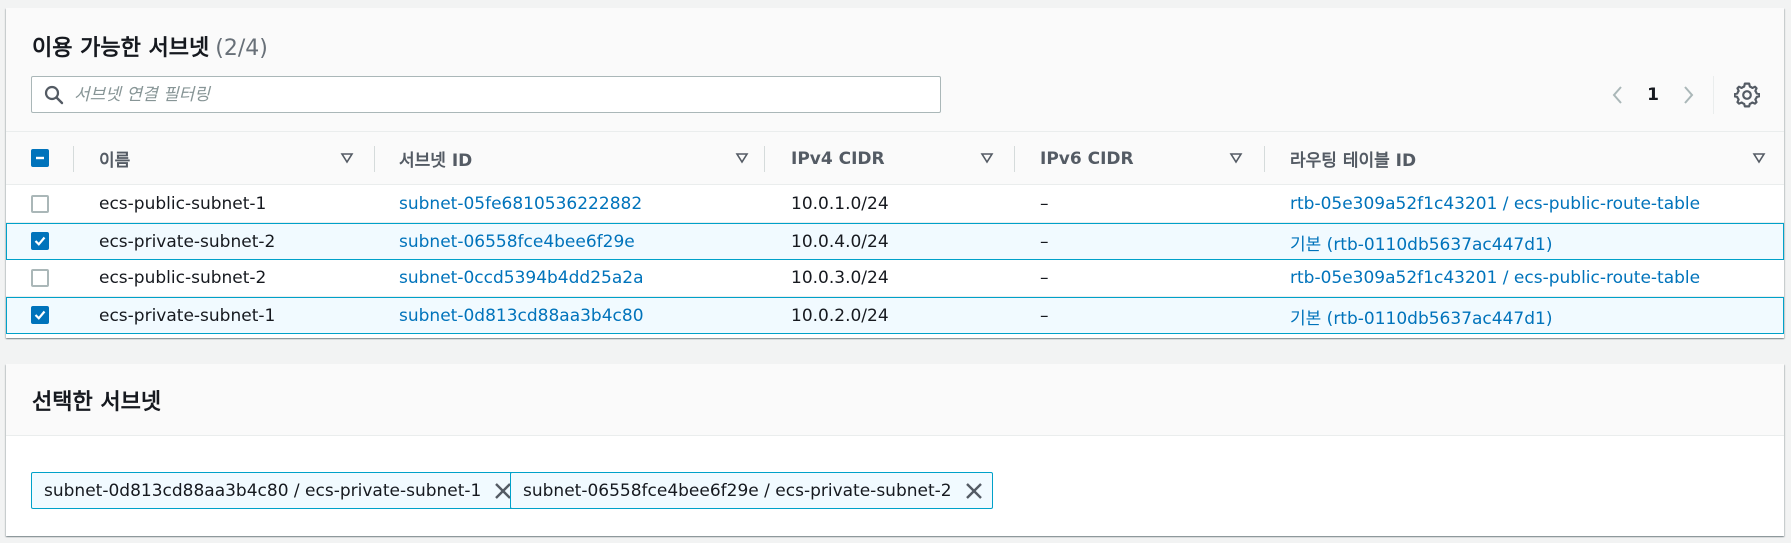 This screenshot has width=1791, height=543. I want to click on column-header-label: IPv6 CIDR, so click(1087, 158).